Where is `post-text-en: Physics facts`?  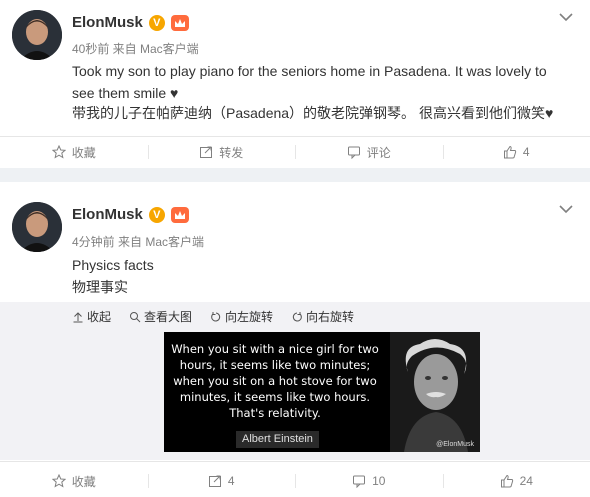 post-text-en: Physics facts is located at coordinates (113, 265).